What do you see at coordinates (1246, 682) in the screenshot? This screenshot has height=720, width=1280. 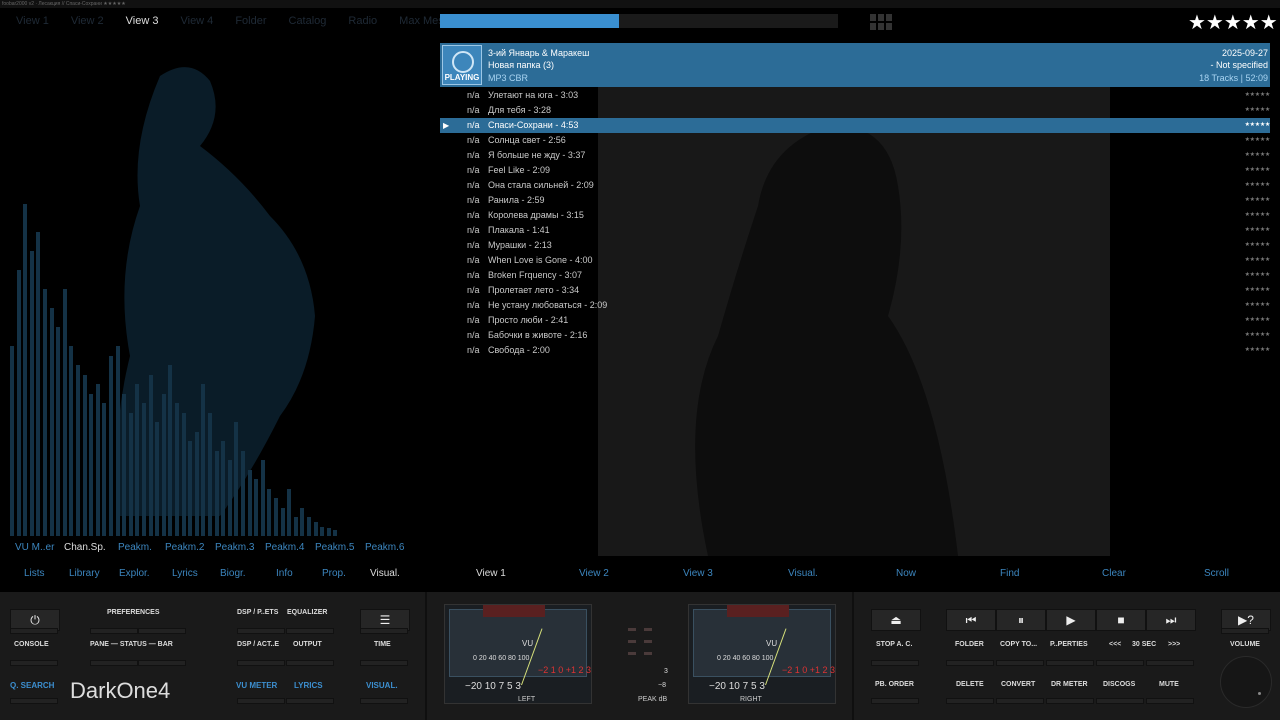 I see `volume-knob` at bounding box center [1246, 682].